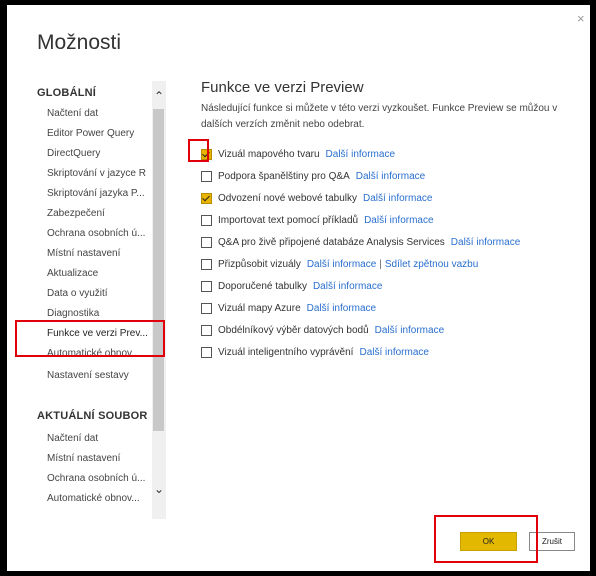 The image size is (596, 576). I want to click on option-azure-map: Vizuál mapy Azure Další informace, so click(288, 308).